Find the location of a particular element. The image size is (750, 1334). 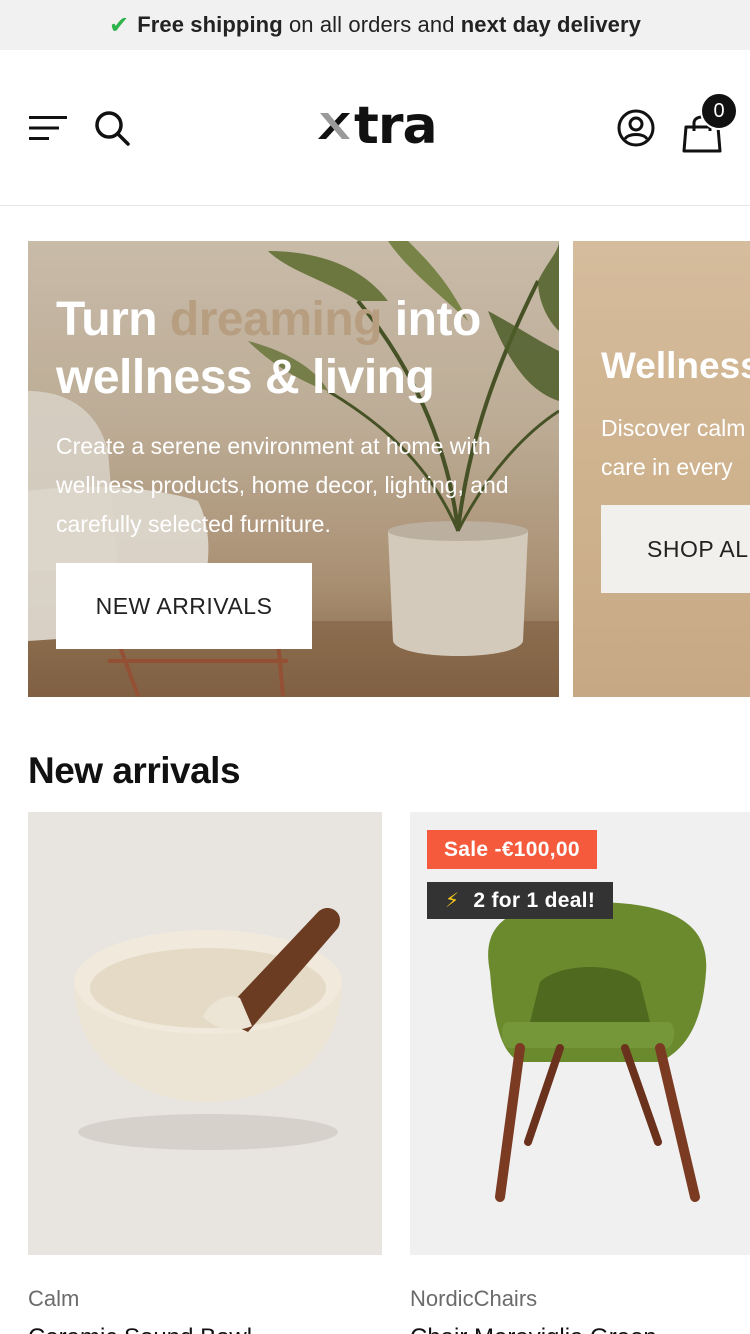

search-button is located at coordinates (112, 128).